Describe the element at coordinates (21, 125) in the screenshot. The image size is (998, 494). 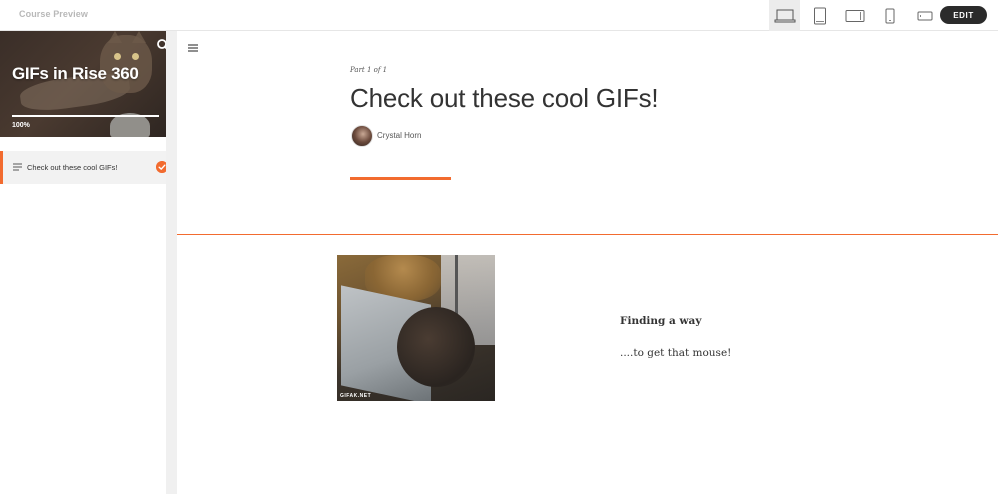
I see `course-progress-label: 100%` at that location.